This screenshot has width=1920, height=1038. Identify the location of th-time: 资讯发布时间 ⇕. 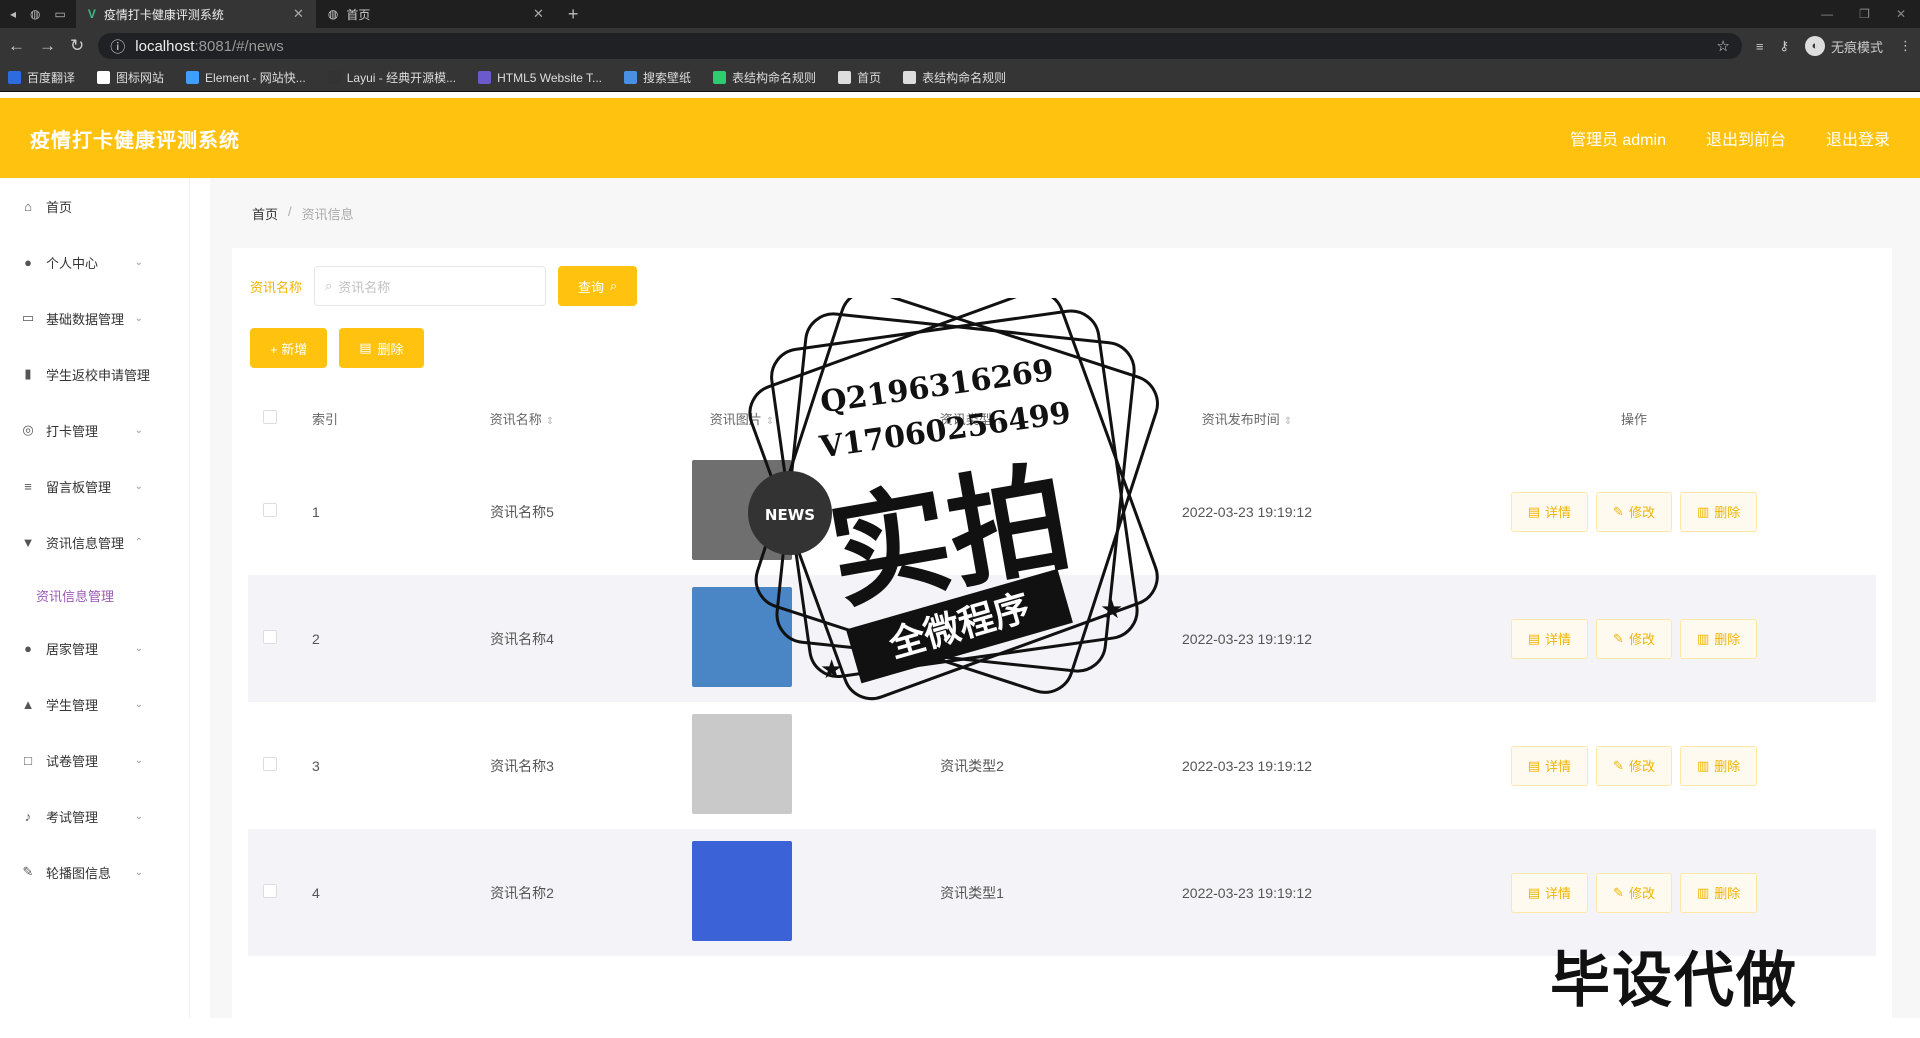
(1247, 418).